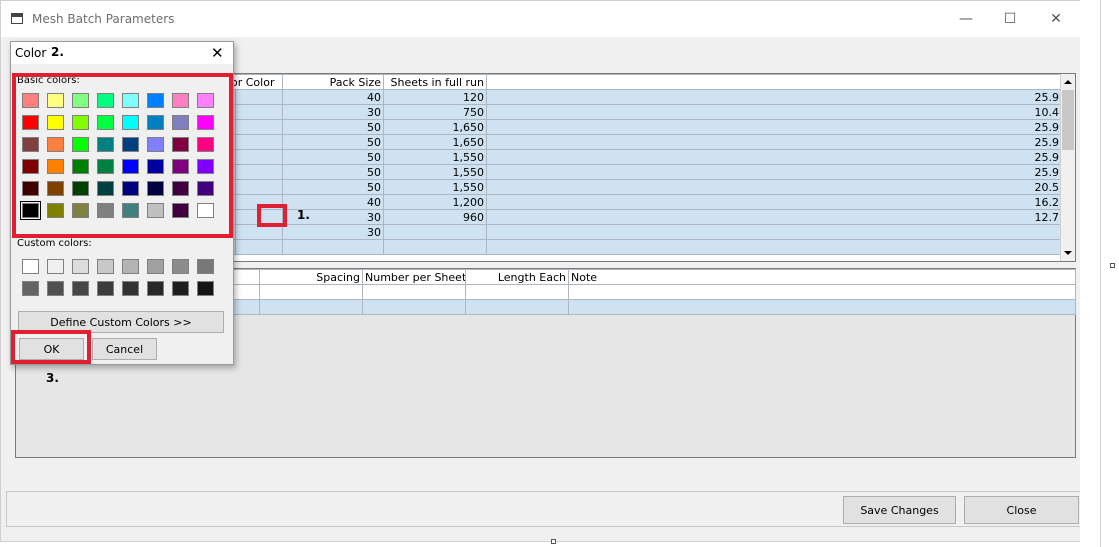  Describe the element at coordinates (51, 347) in the screenshot. I see `annotation-box-ok` at that location.